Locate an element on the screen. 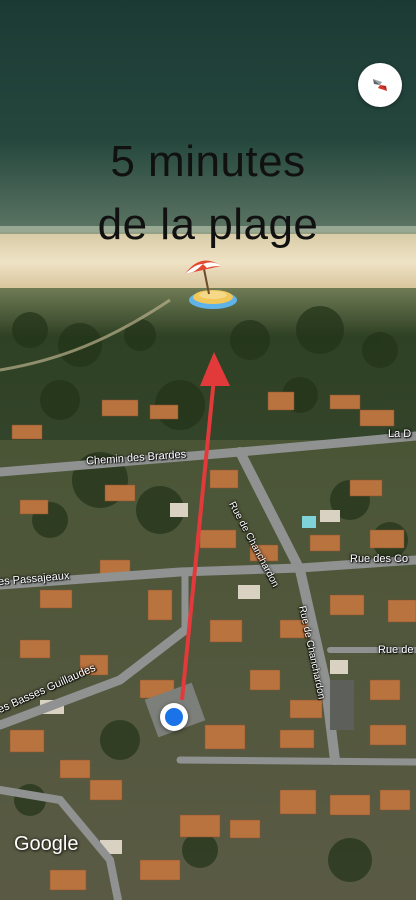 The height and width of the screenshot is (900, 416). current-location-marker is located at coordinates (174, 717).